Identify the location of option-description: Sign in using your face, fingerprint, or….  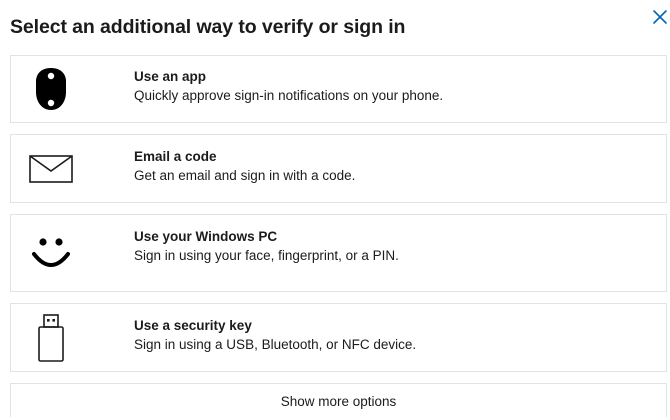
(266, 255).